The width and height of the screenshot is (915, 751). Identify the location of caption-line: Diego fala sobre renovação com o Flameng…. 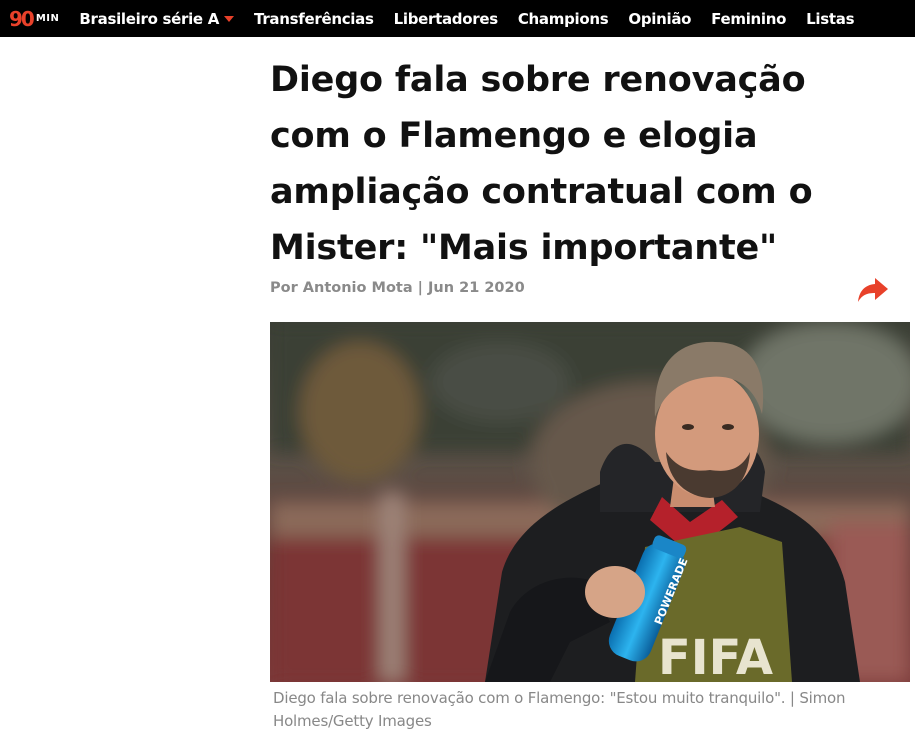
(559, 698).